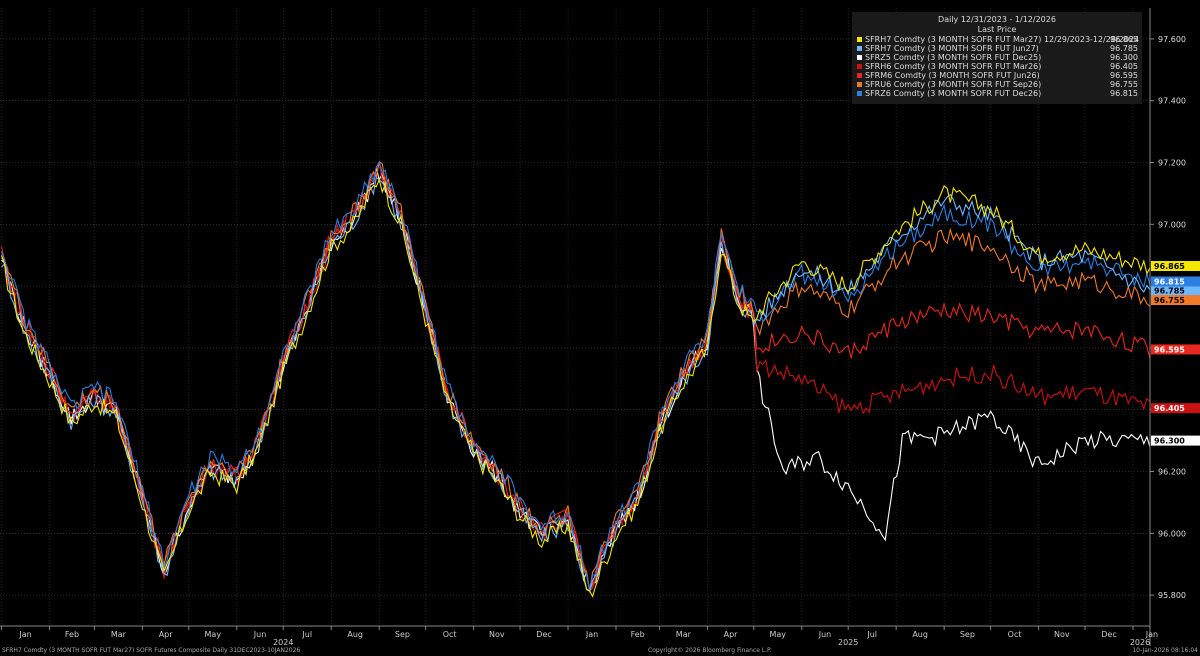 The image size is (1200, 656). What do you see at coordinates (1169, 408) in the screenshot?
I see `last-price-label: 96.405` at bounding box center [1169, 408].